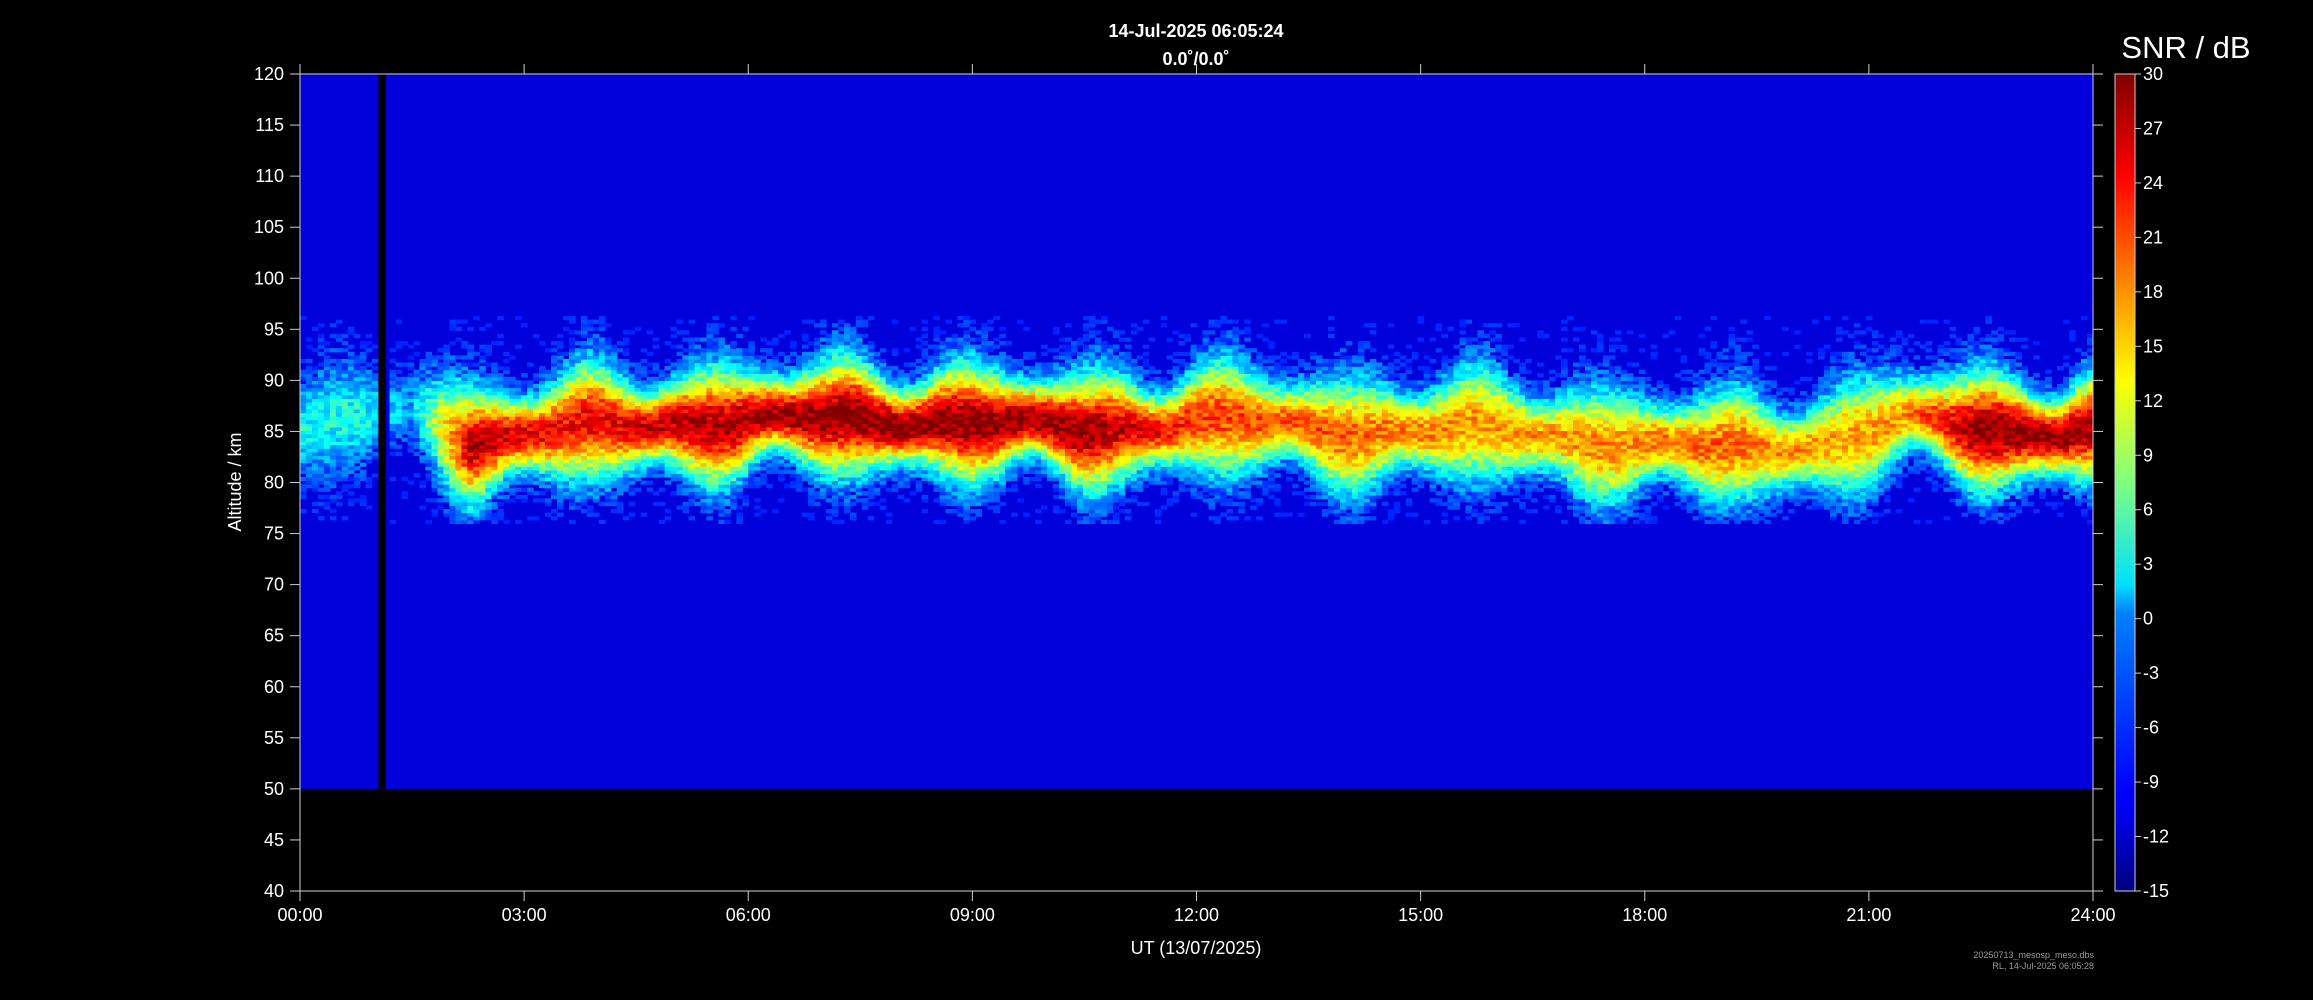 Image resolution: width=2313 pixels, height=1000 pixels. Describe the element at coordinates (596, 371) in the screenshot. I see `heatmap-cell-1930` at that location.